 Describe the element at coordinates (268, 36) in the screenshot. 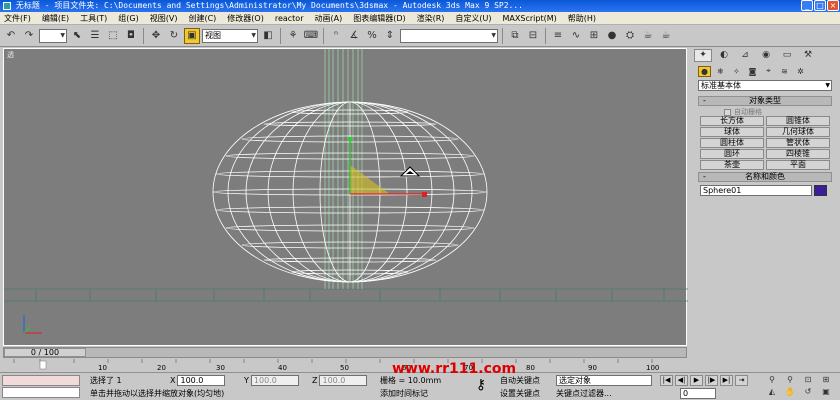

I see `pivot-center-icon: ◧` at that location.